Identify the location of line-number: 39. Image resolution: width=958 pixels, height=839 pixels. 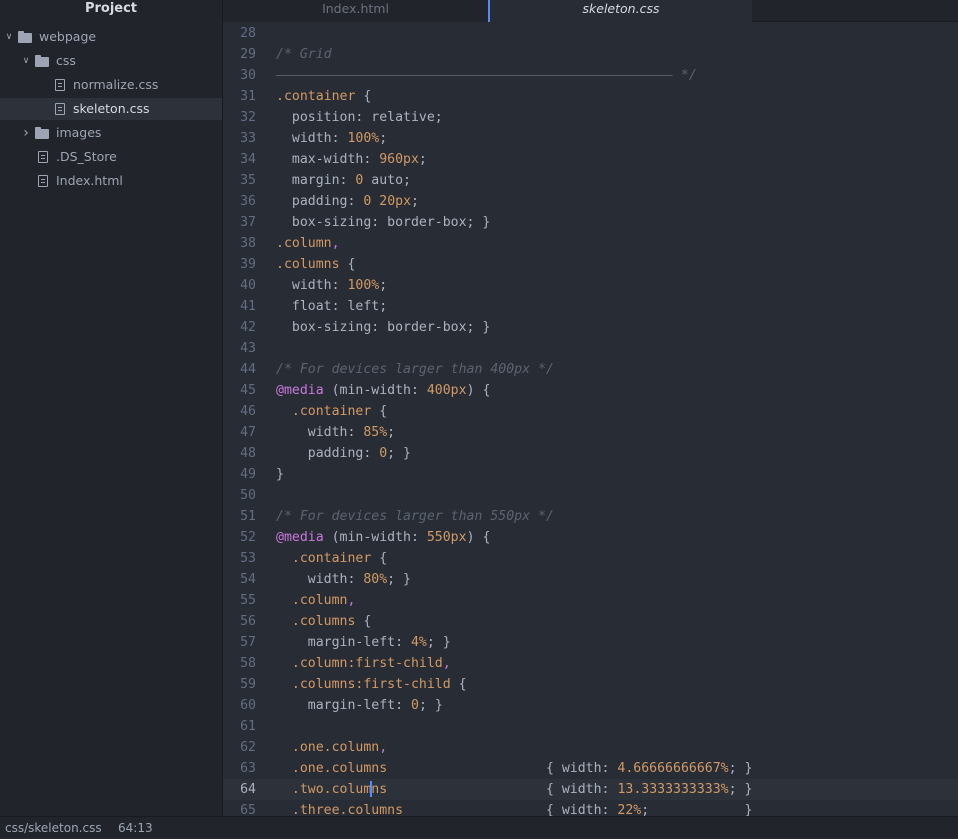
(248, 264).